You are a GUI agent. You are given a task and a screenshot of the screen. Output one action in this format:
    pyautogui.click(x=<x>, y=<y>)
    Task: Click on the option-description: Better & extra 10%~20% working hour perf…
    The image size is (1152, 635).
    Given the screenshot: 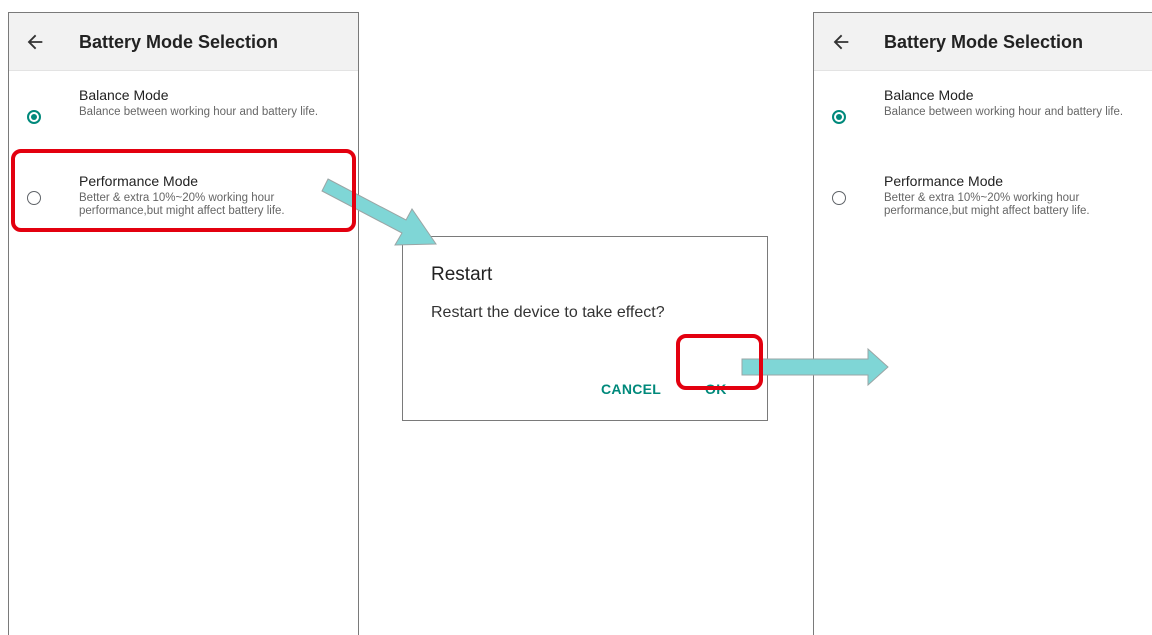 What is the action you would take?
    pyautogui.click(x=987, y=204)
    